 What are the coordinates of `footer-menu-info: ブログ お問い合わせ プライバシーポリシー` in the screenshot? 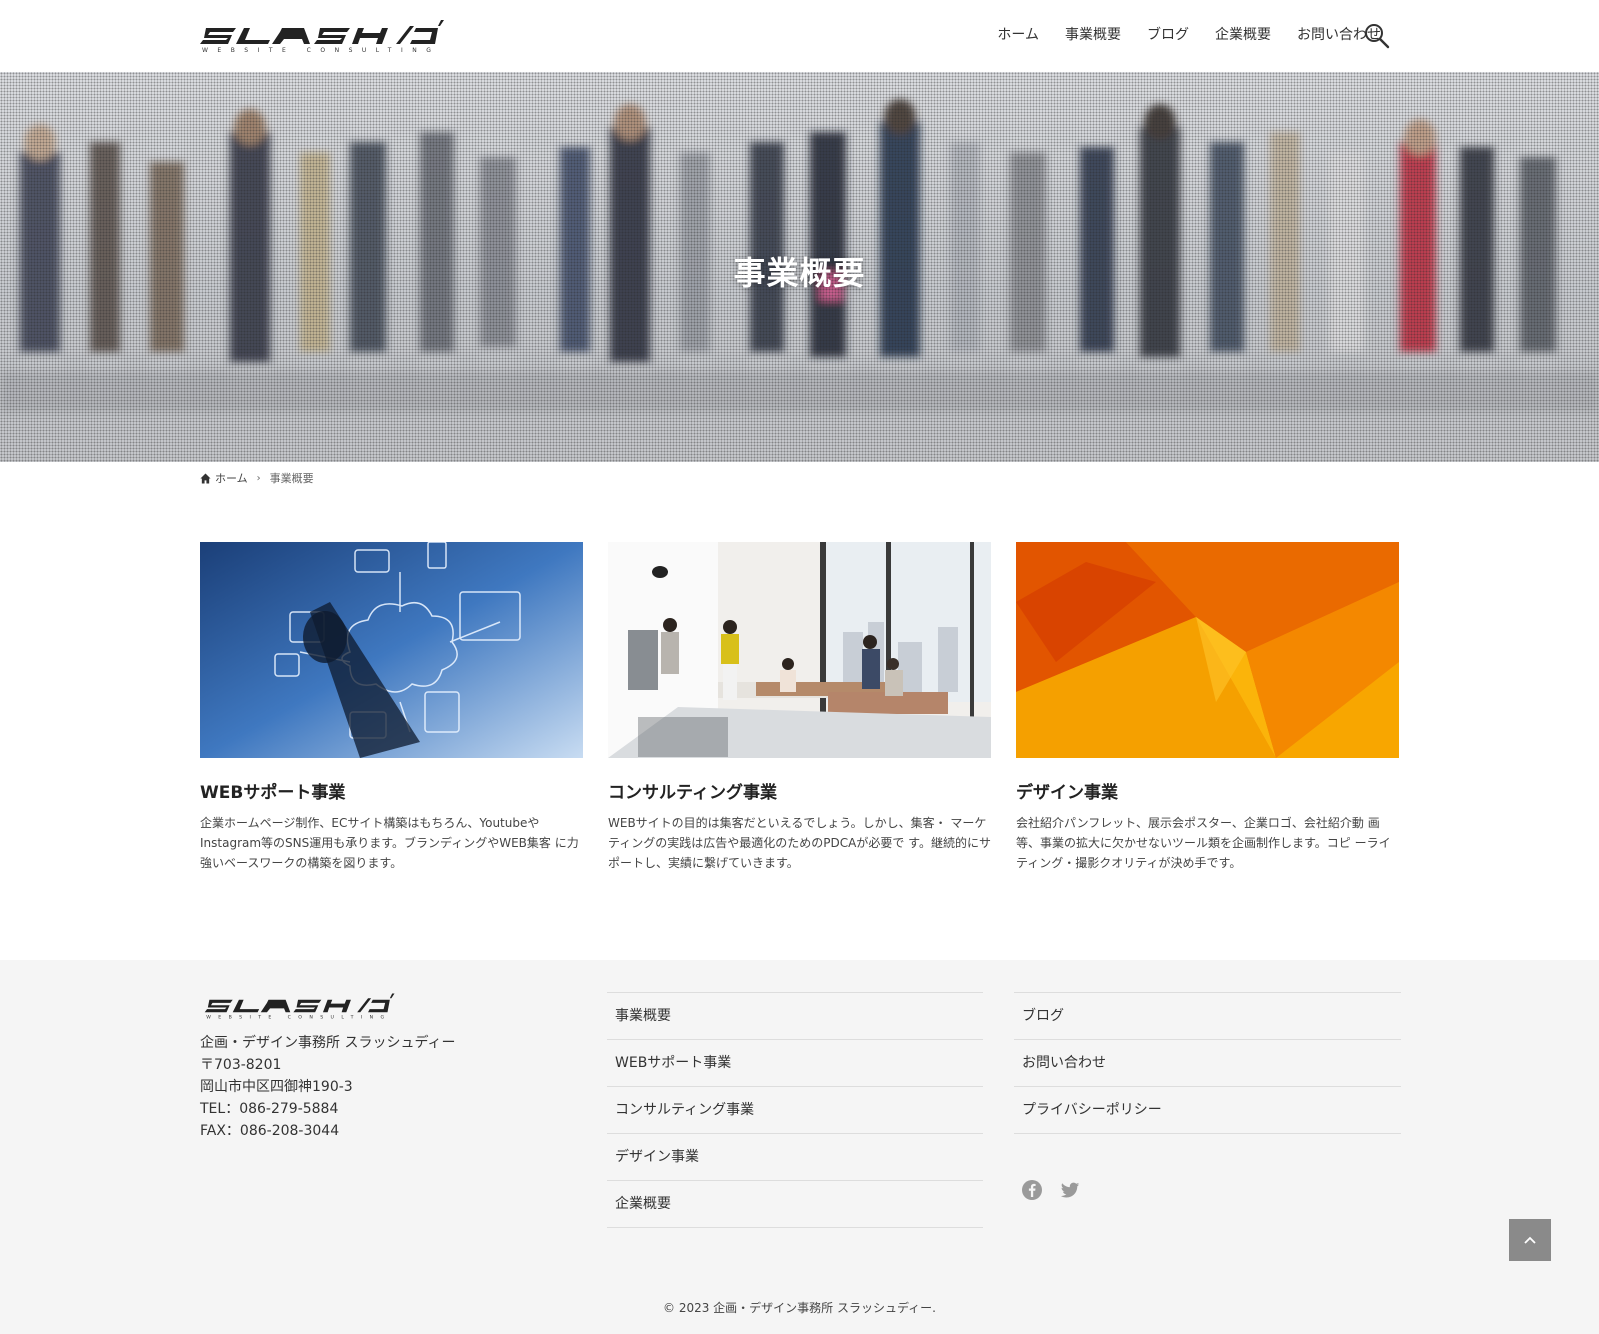 It's located at (1207, 1063).